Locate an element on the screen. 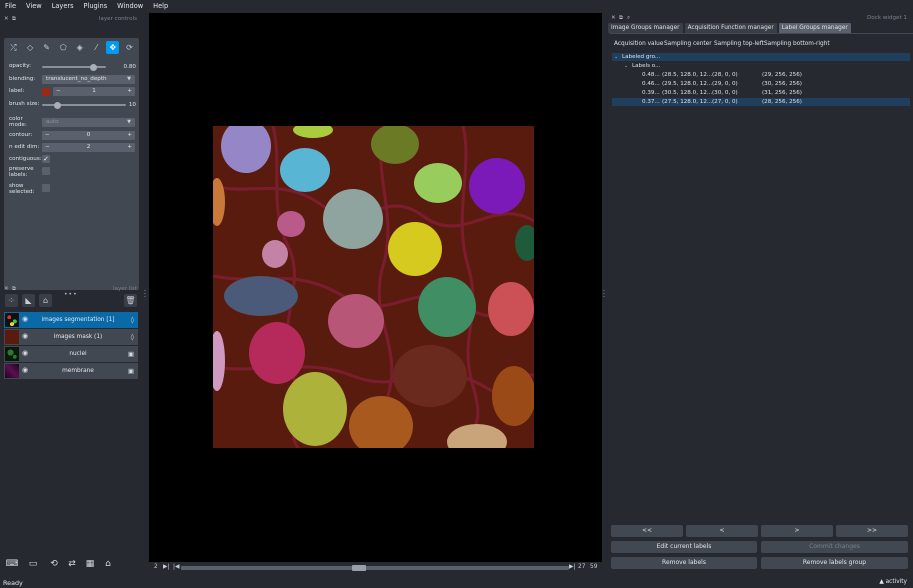 The width and height of the screenshot is (913, 588). pick-icon: ⁄ is located at coordinates (96, 47).